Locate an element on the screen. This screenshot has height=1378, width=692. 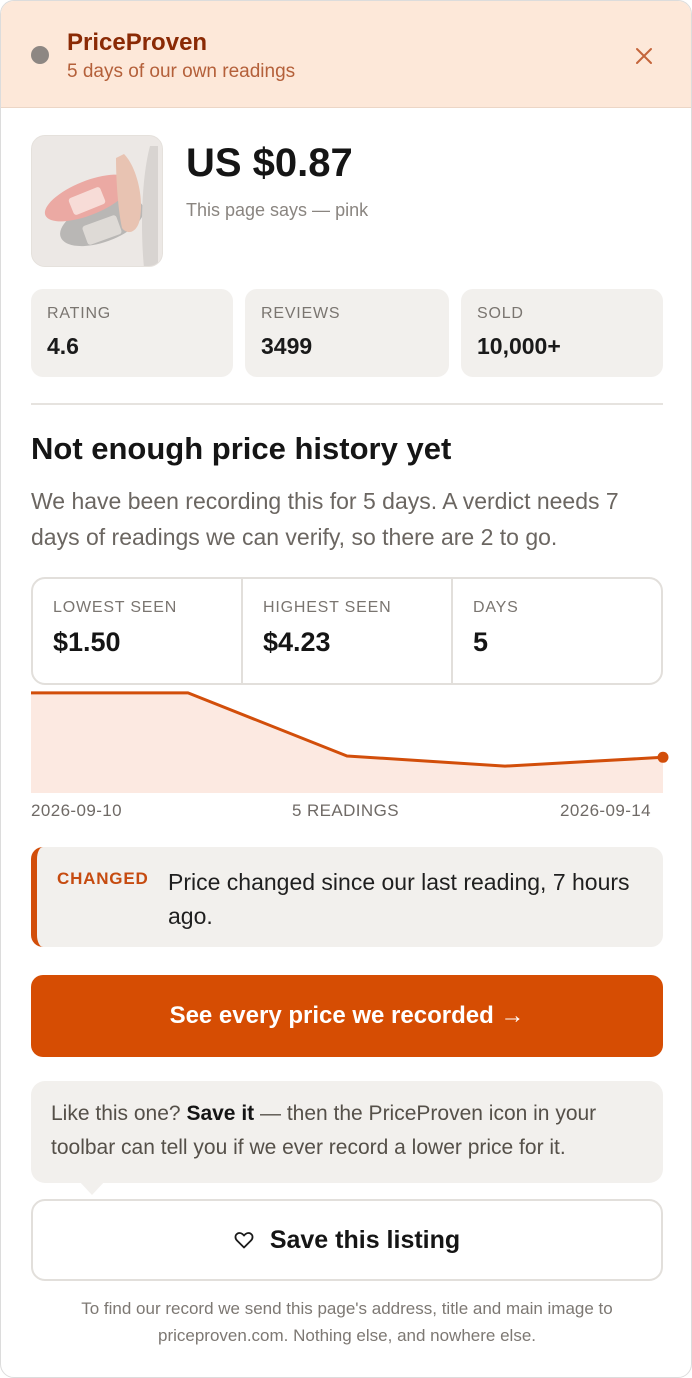
status-dot-icon is located at coordinates (40, 55).